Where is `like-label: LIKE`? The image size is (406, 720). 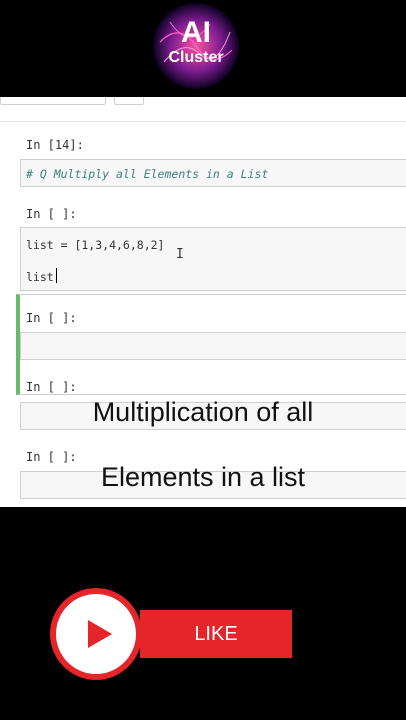
like-label: LIKE is located at coordinates (216, 634).